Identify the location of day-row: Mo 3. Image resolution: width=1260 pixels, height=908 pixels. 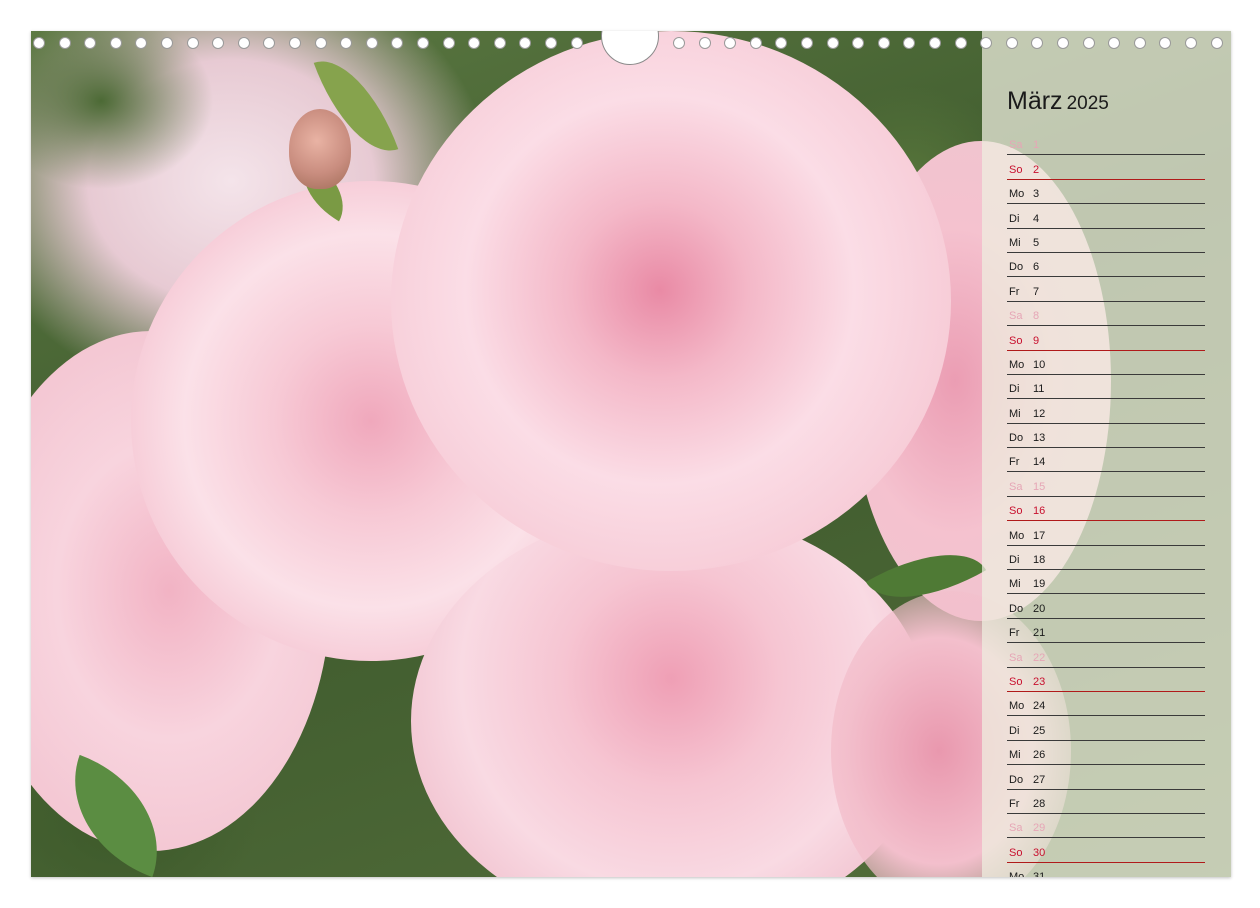
(1106, 192).